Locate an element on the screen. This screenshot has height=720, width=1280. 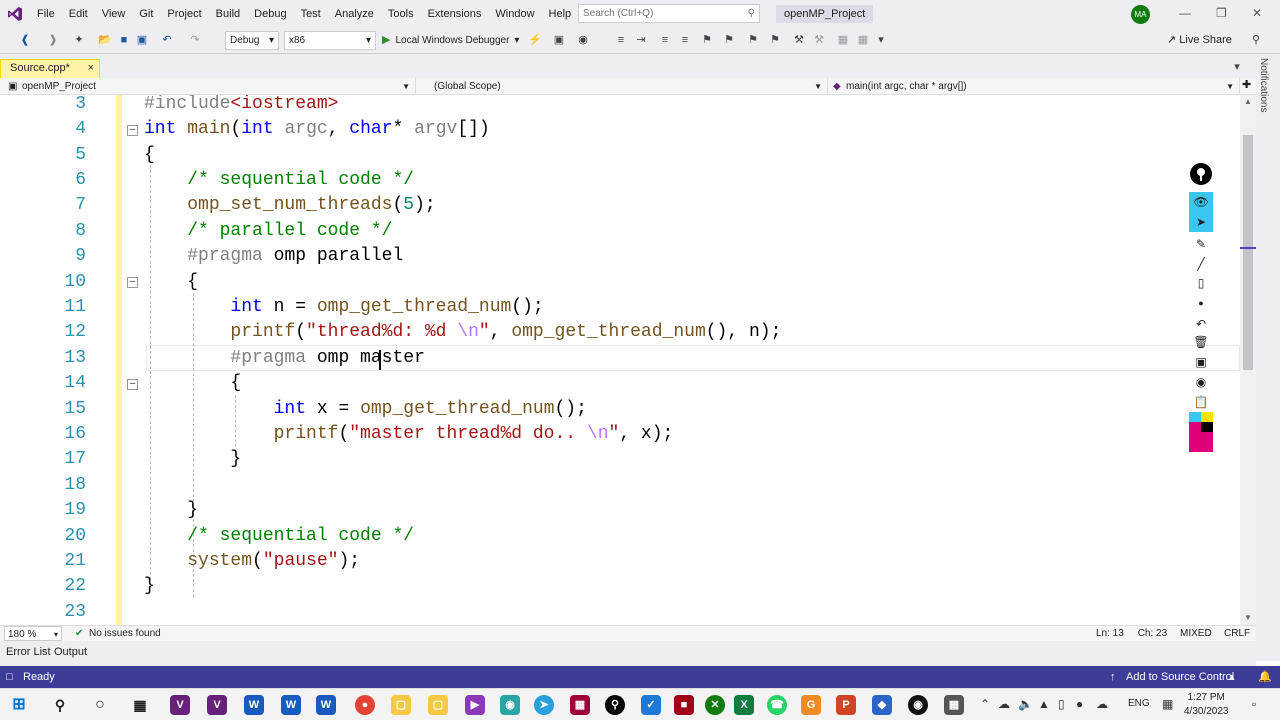
new-item-icon: ✦ is located at coordinates (79, 40).